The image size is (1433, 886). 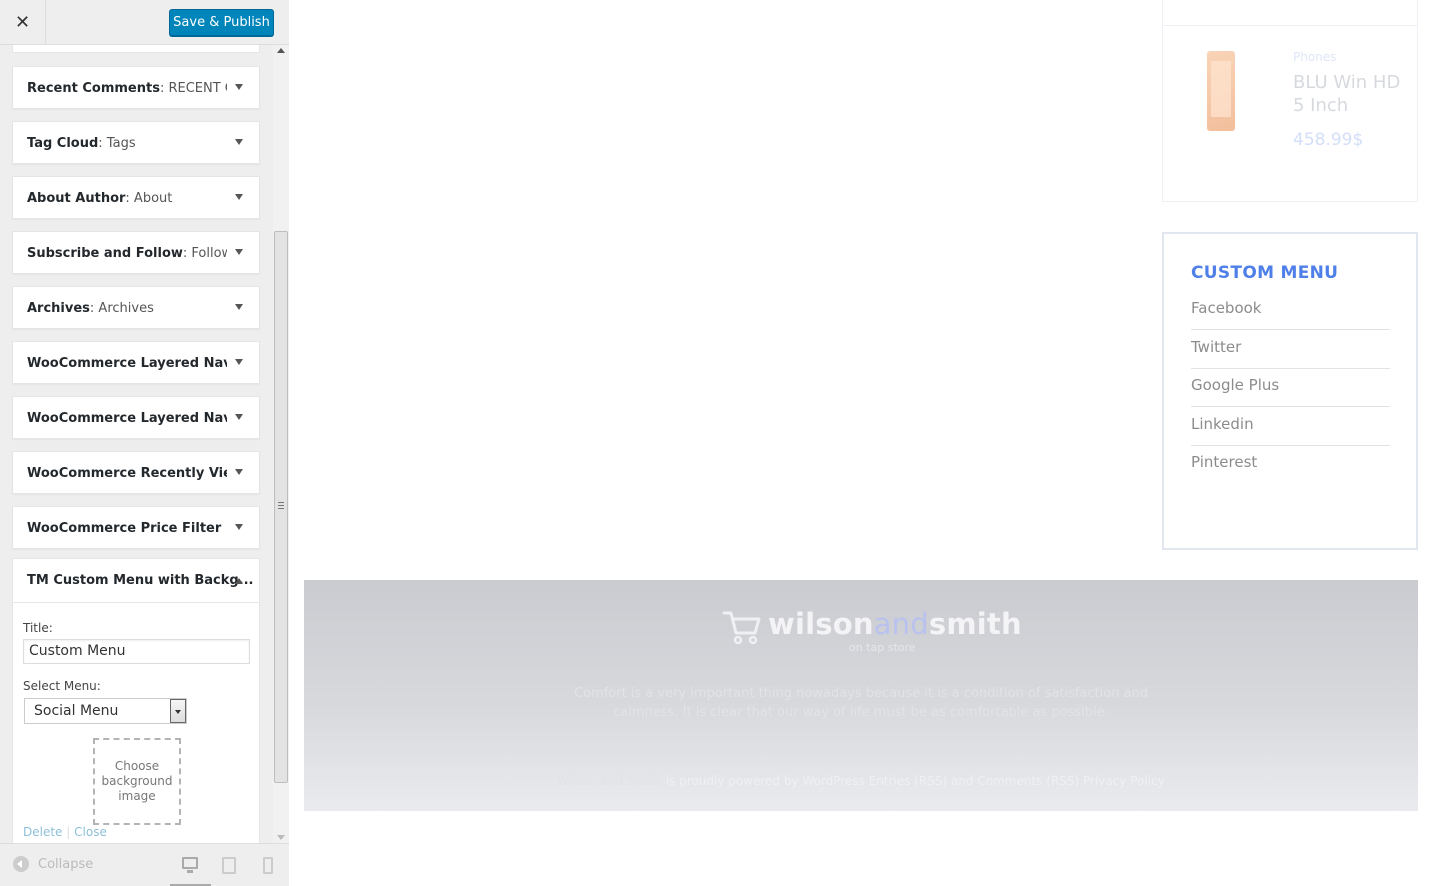 What do you see at coordinates (76, 198) in the screenshot?
I see `widget-name: About Author` at bounding box center [76, 198].